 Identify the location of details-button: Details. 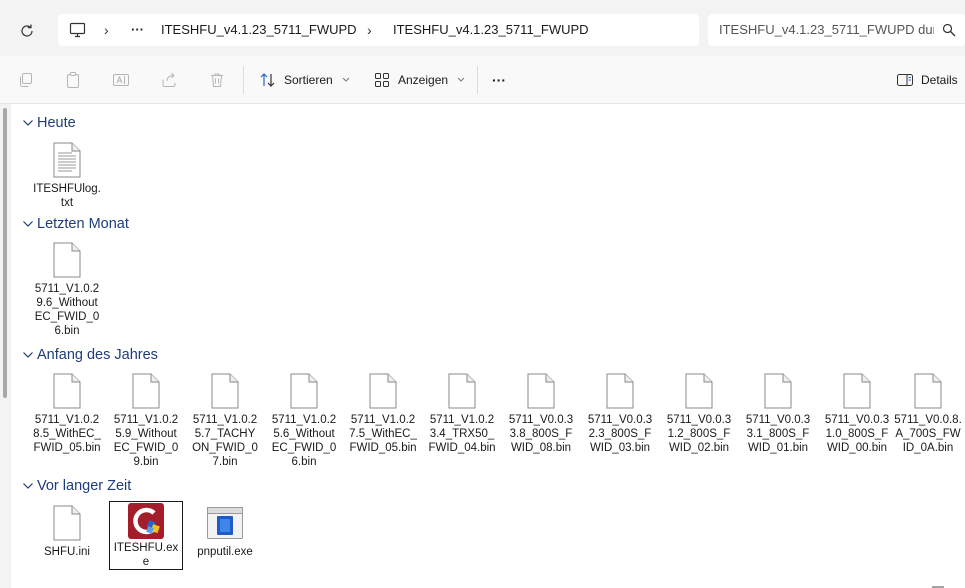
(939, 80).